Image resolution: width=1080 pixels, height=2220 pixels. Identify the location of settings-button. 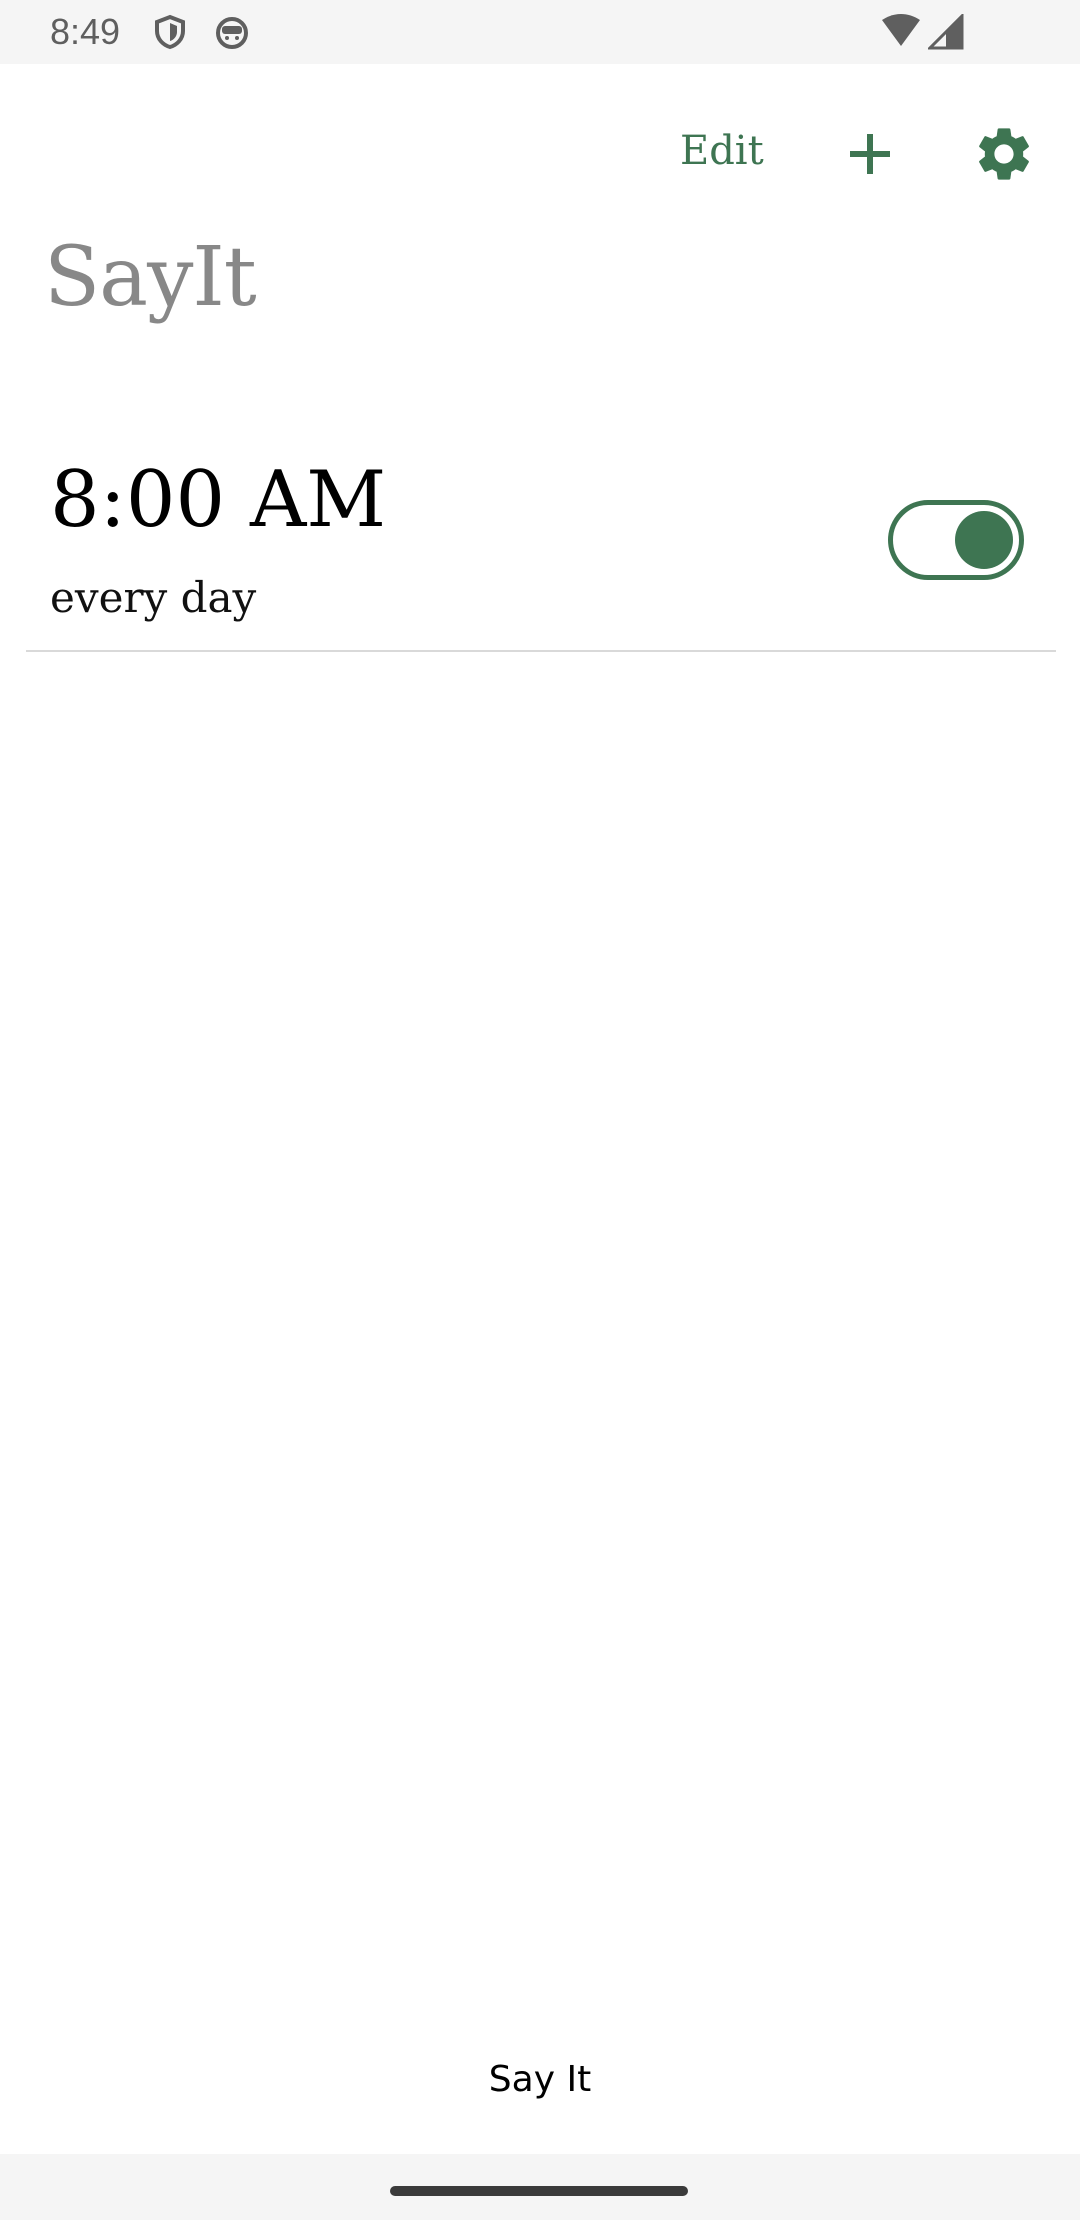
(1004, 154).